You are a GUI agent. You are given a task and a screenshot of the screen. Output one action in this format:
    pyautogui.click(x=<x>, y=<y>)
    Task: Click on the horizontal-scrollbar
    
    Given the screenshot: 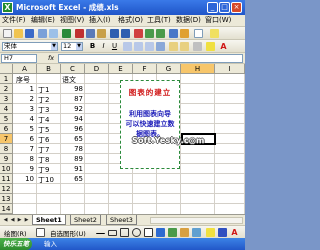 What is the action you would take?
    pyautogui.click(x=196, y=220)
    